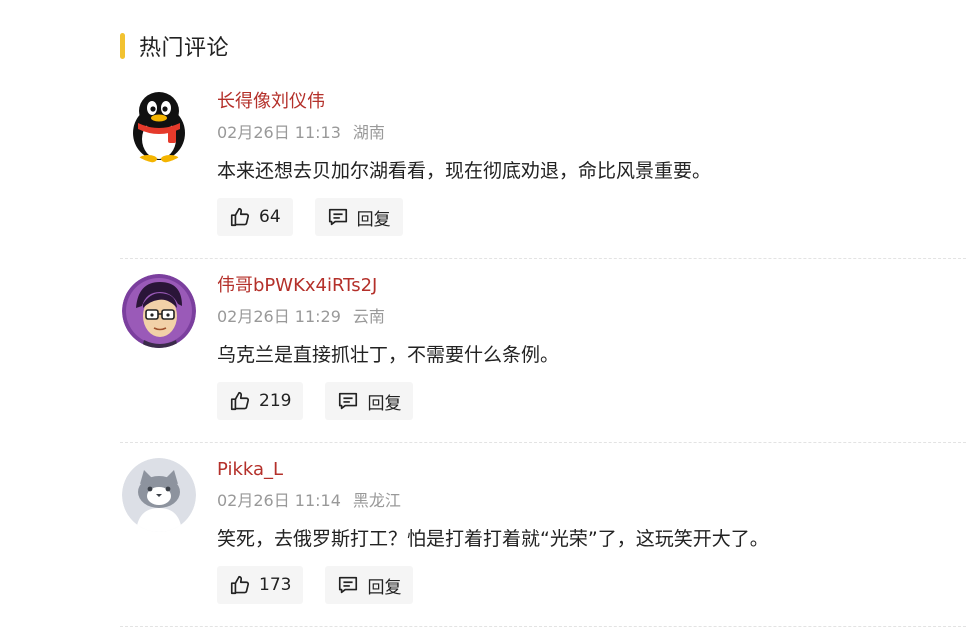 This screenshot has width=966, height=636. Describe the element at coordinates (270, 217) in the screenshot. I see `like-count: 64` at that location.